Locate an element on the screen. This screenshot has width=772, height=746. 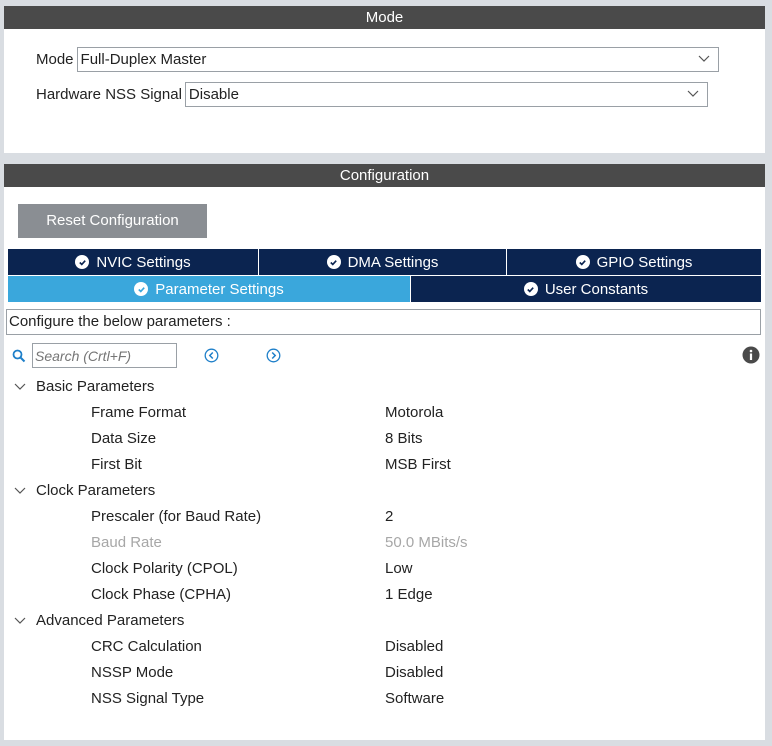
info-icon is located at coordinates (751, 355).